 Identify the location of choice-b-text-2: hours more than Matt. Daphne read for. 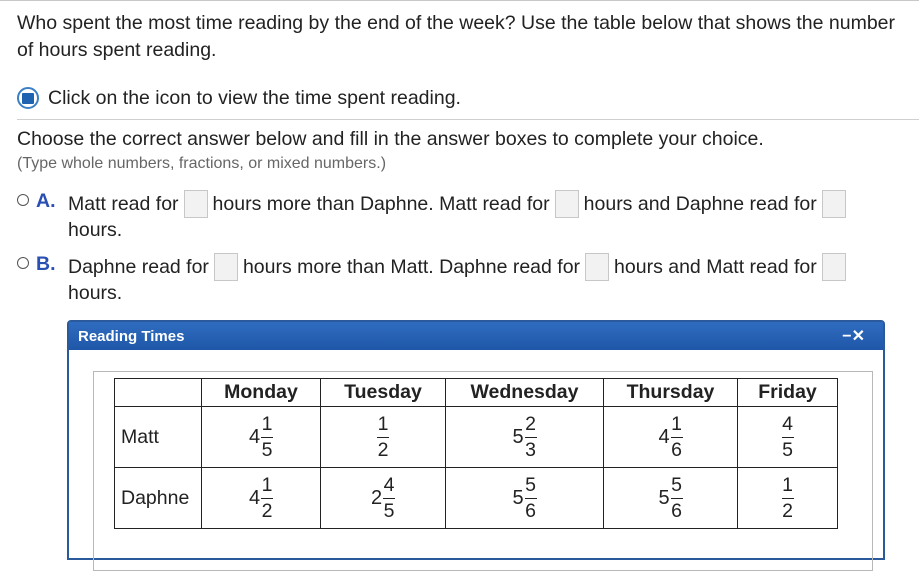
(411, 266).